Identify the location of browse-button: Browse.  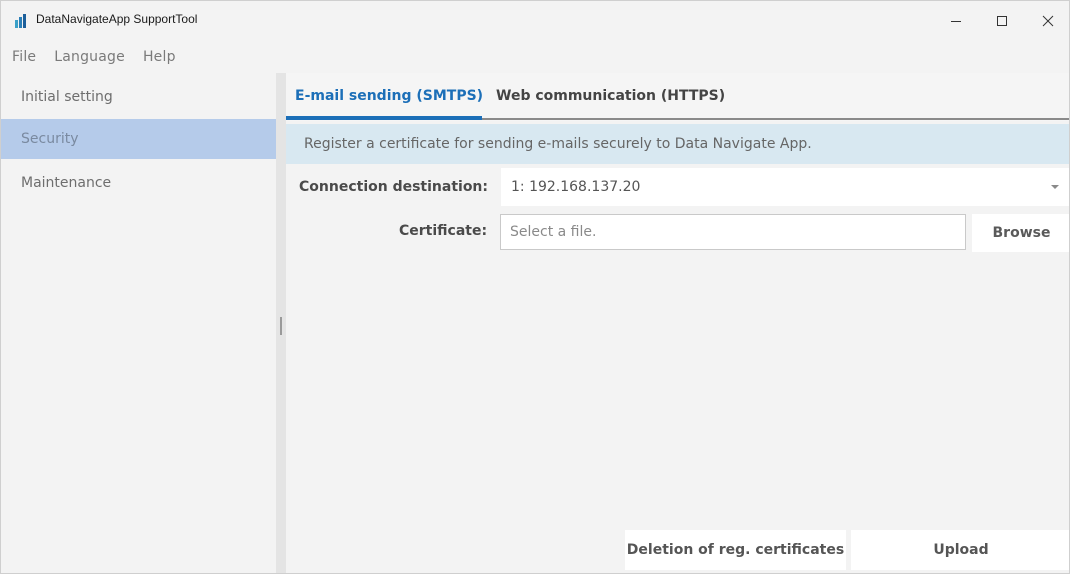
(1020, 233).